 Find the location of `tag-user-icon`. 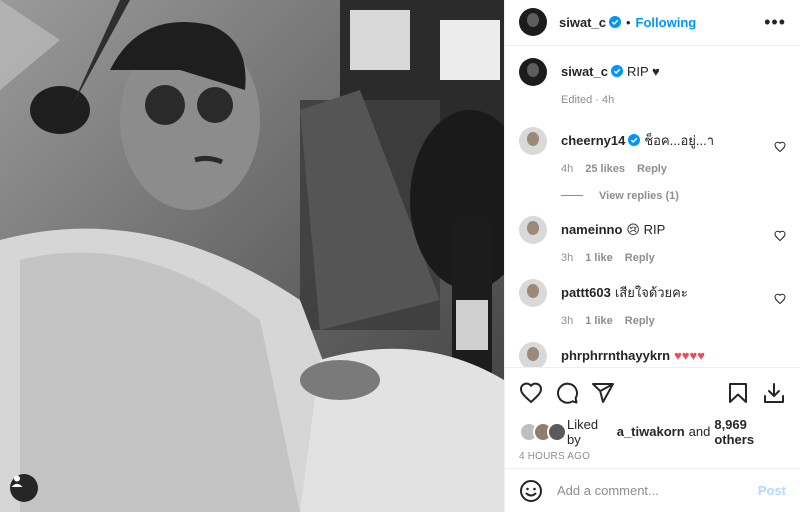

tag-user-icon is located at coordinates (24, 488).